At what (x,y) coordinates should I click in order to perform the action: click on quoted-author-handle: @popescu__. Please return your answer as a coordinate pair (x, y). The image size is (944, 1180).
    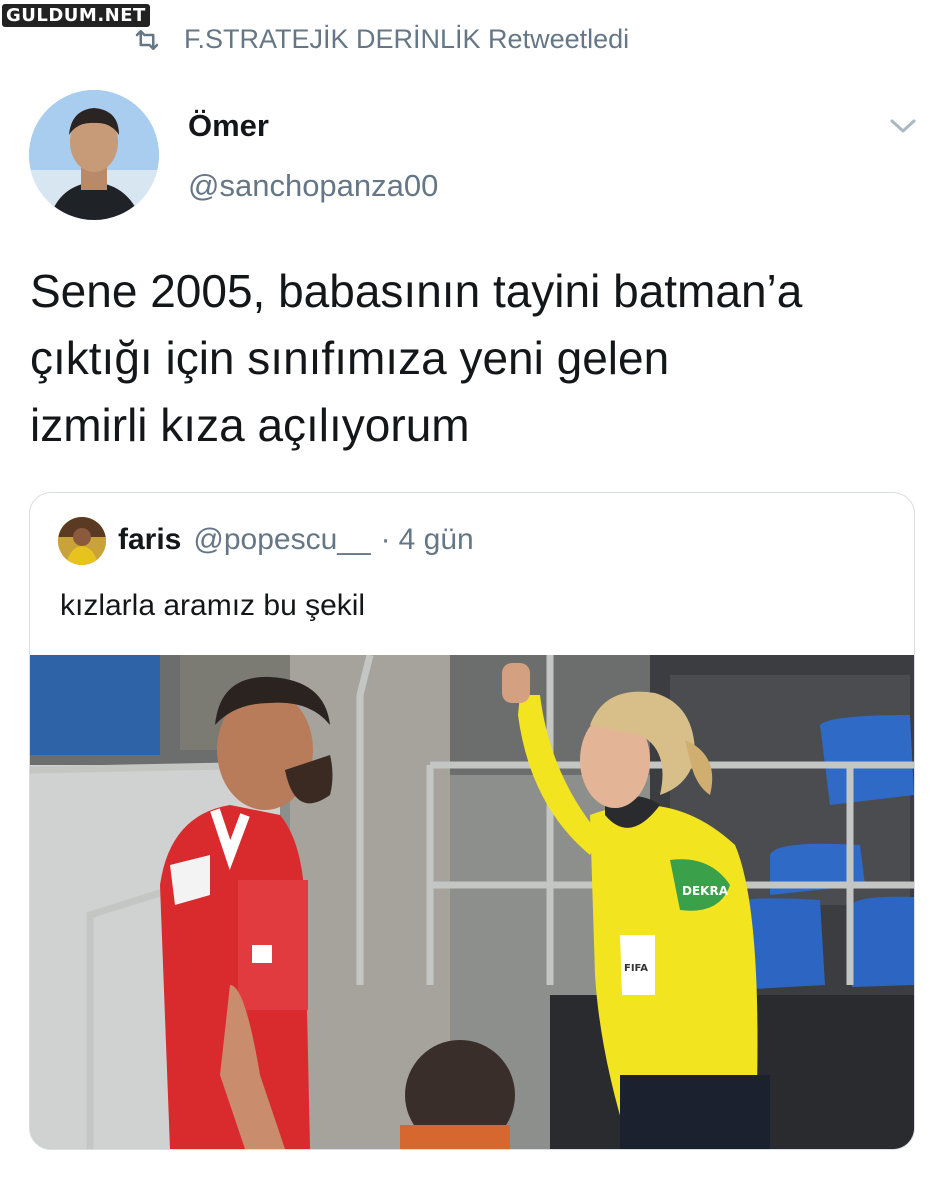
    Looking at the image, I should click on (281, 540).